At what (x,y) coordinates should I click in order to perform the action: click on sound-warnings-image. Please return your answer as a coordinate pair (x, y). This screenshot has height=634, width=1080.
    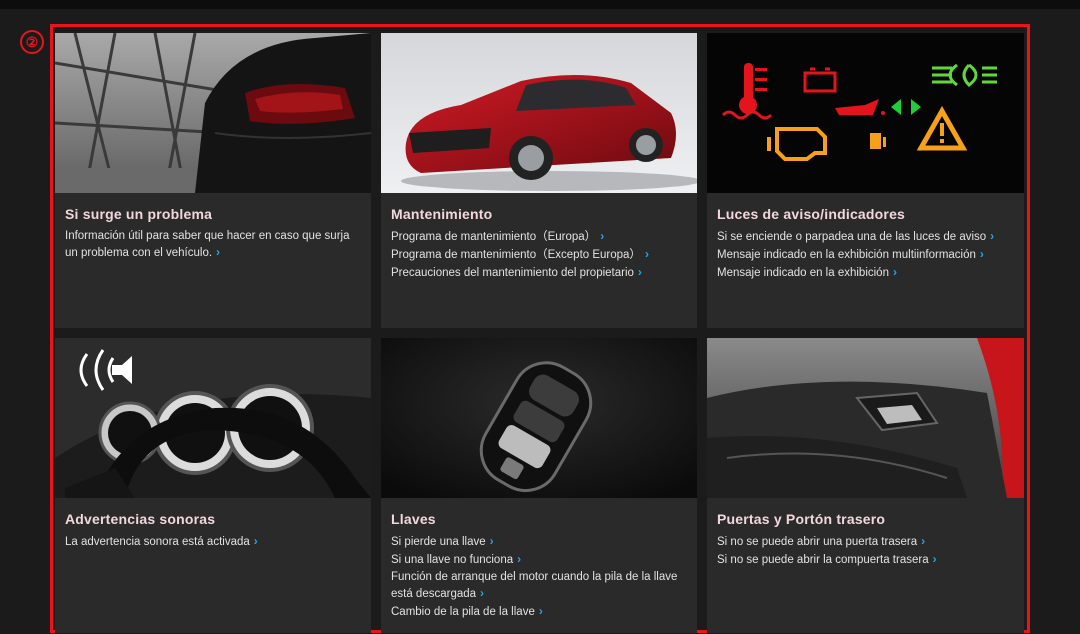
    Looking at the image, I should click on (213, 418).